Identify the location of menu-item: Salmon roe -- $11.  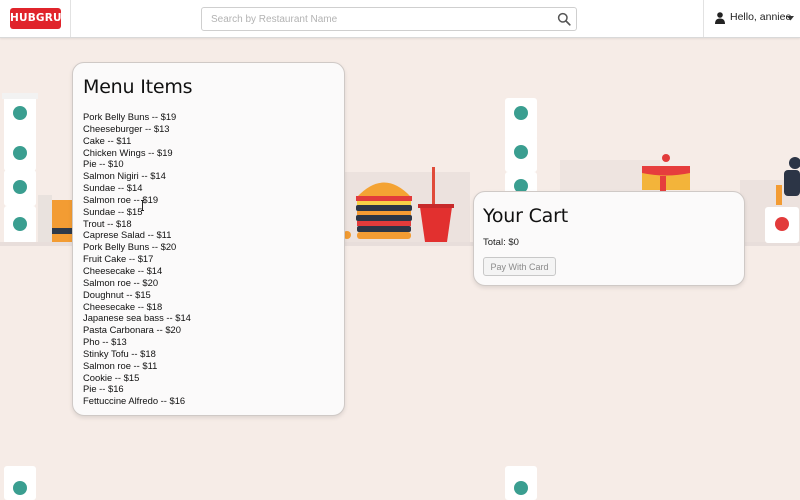
(137, 366).